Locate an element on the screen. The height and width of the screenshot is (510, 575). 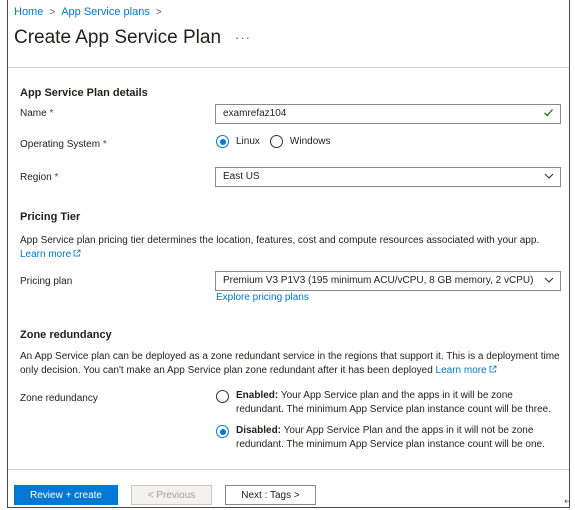
zone-enabled-title: Enabled: is located at coordinates (257, 395).